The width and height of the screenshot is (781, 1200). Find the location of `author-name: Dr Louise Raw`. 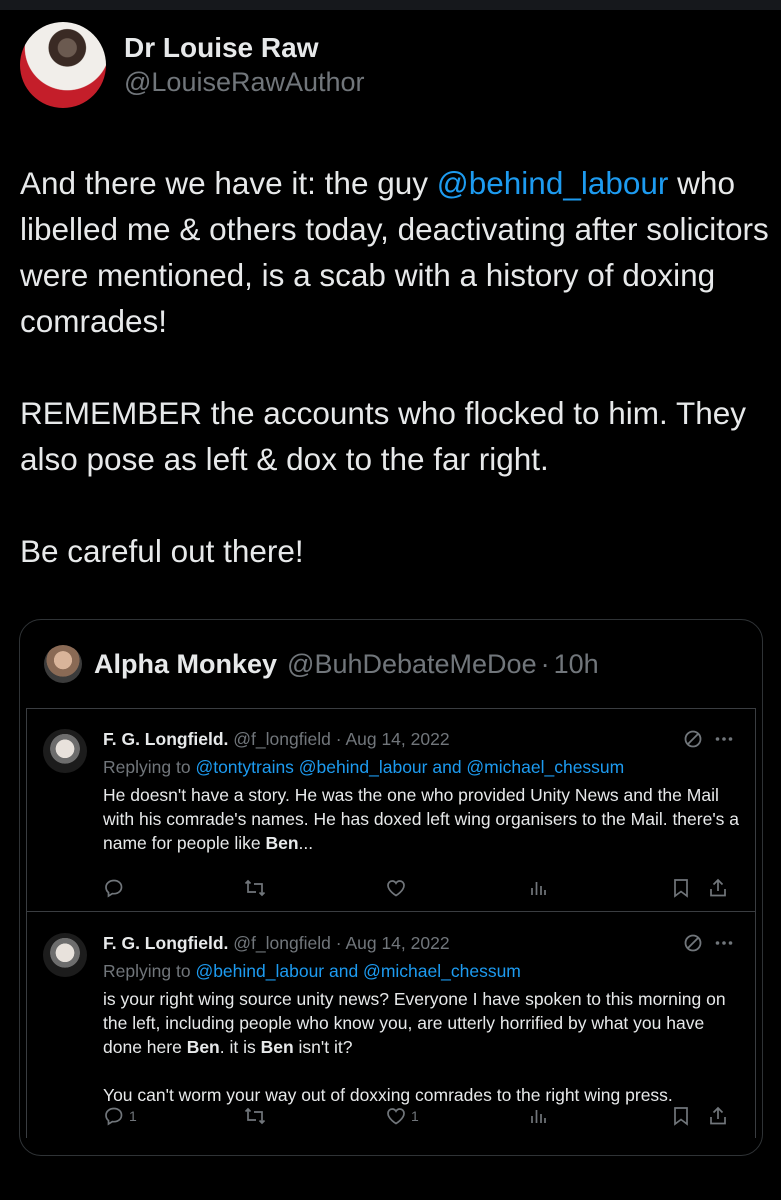

author-name: Dr Louise Raw is located at coordinates (244, 48).